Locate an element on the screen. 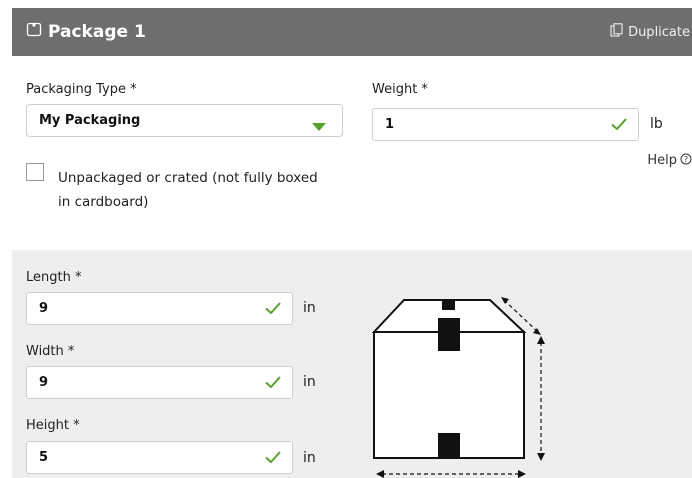 The image size is (692, 478). help-label: Help is located at coordinates (662, 160).